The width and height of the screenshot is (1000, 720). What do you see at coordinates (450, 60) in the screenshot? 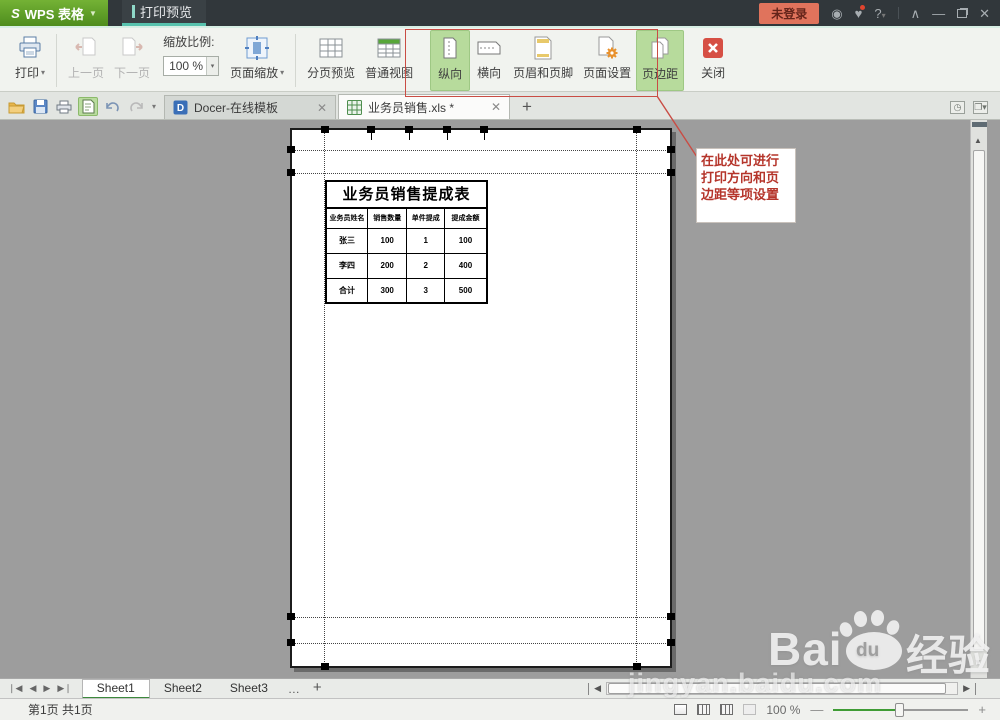
I see `portrait-button: 纵向` at bounding box center [450, 60].